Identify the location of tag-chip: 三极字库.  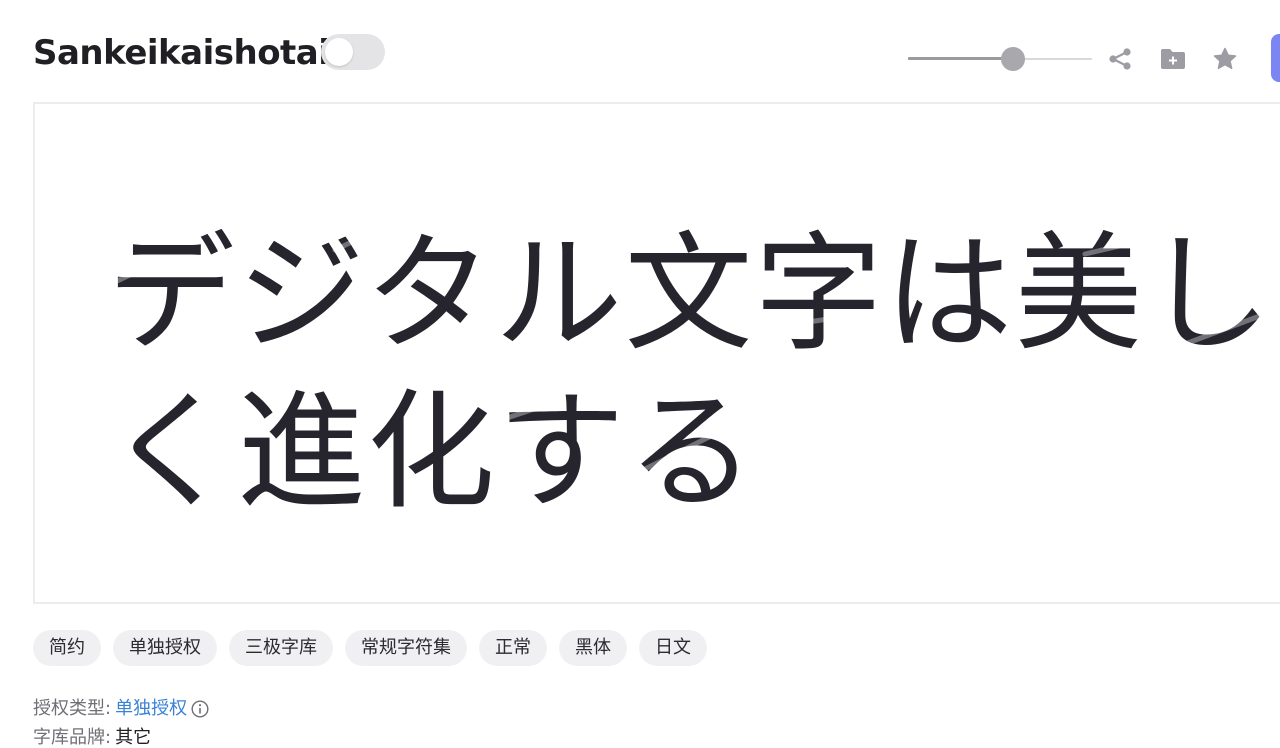
(281, 648).